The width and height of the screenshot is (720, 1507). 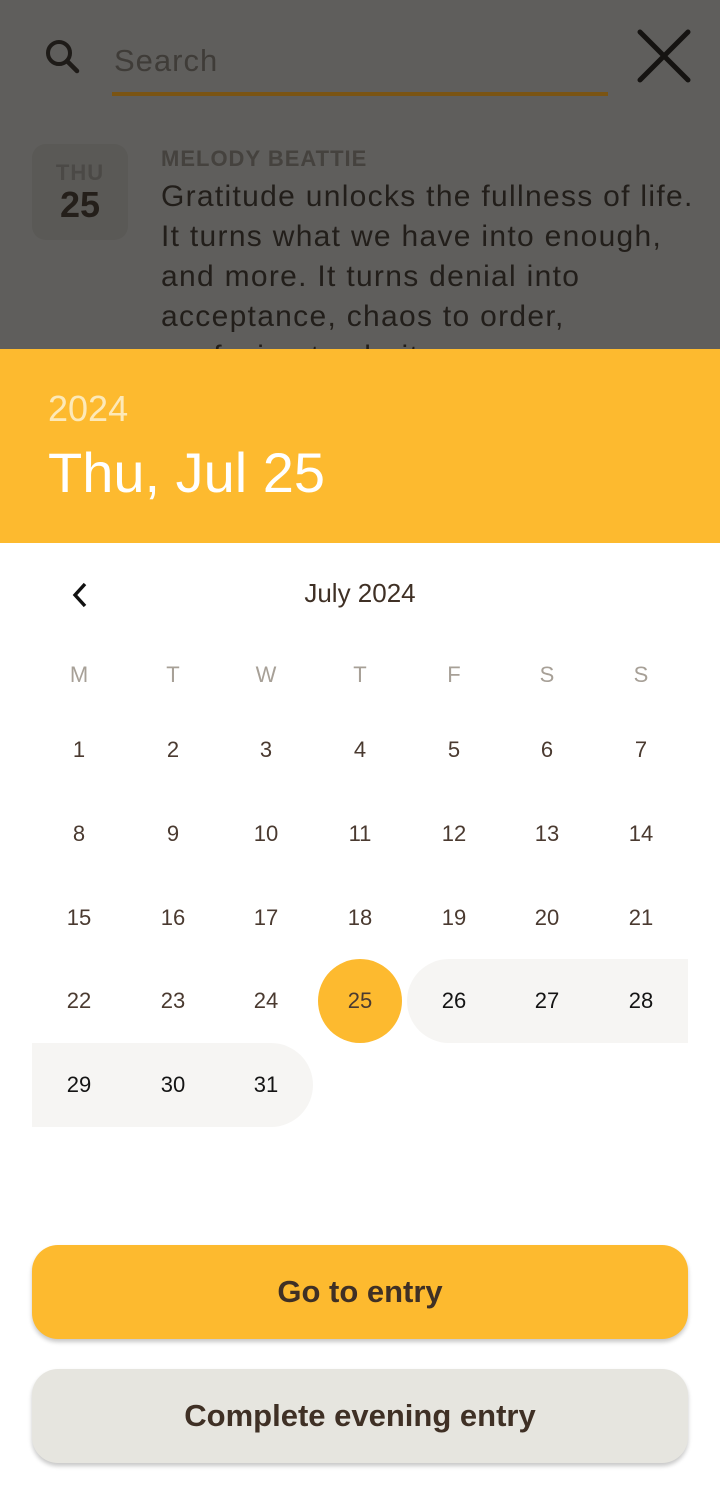 I want to click on weekday-label: F, so click(x=454, y=674).